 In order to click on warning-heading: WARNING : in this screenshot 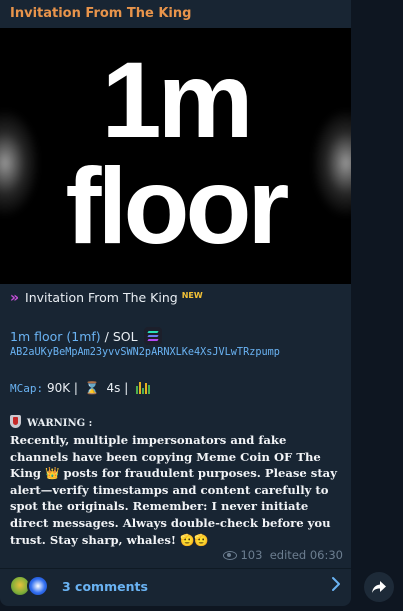, I will do `click(178, 422)`.